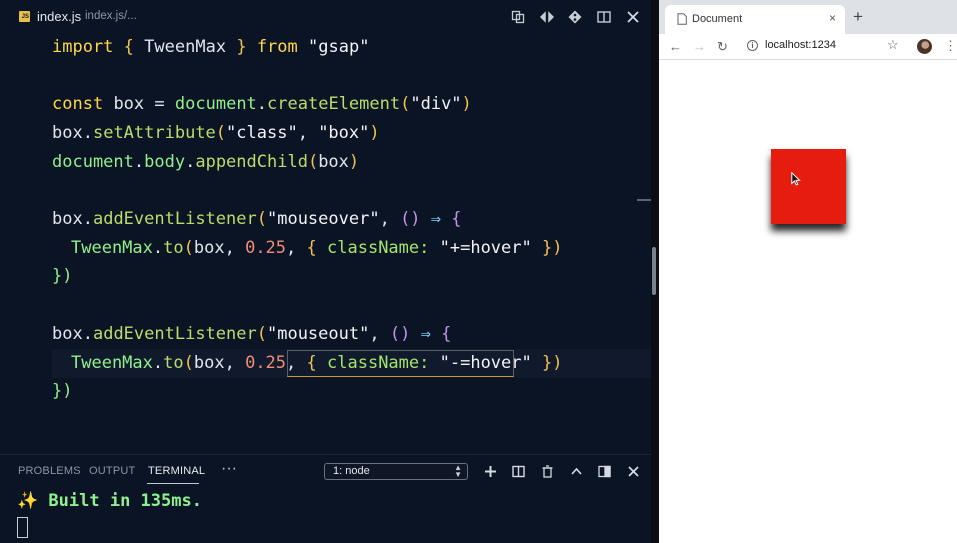 The width and height of the screenshot is (957, 543). What do you see at coordinates (858, 16) in the screenshot?
I see `new-tab-button: +` at bounding box center [858, 16].